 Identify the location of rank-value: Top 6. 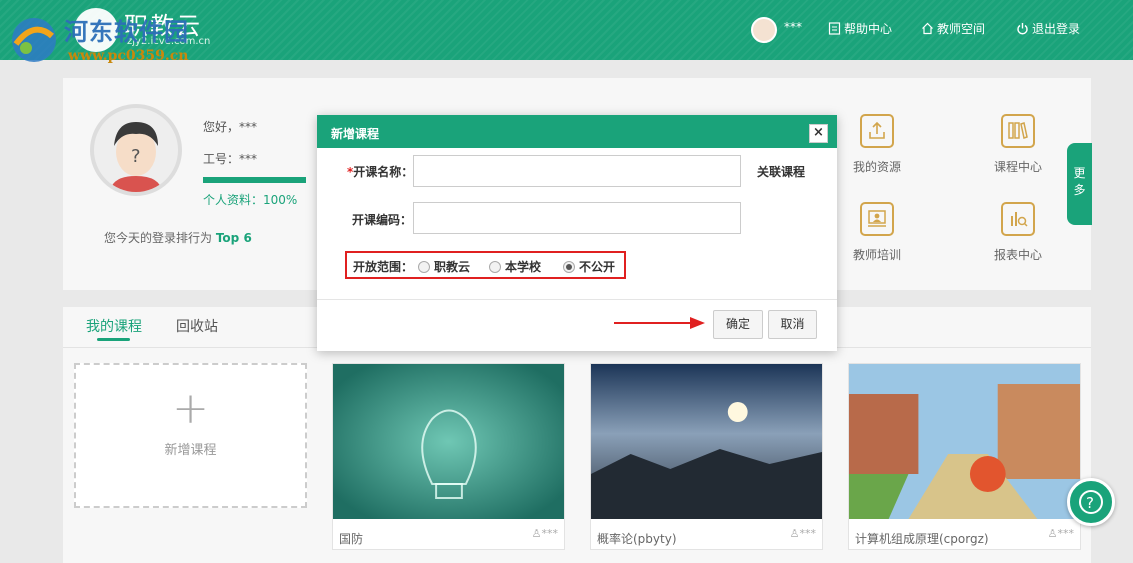
(233, 238).